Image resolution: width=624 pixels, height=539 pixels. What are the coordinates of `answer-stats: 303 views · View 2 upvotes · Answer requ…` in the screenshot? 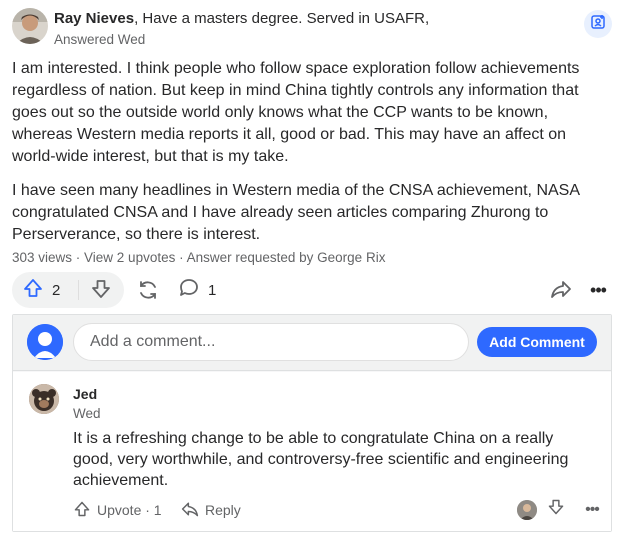 It's located at (198, 257).